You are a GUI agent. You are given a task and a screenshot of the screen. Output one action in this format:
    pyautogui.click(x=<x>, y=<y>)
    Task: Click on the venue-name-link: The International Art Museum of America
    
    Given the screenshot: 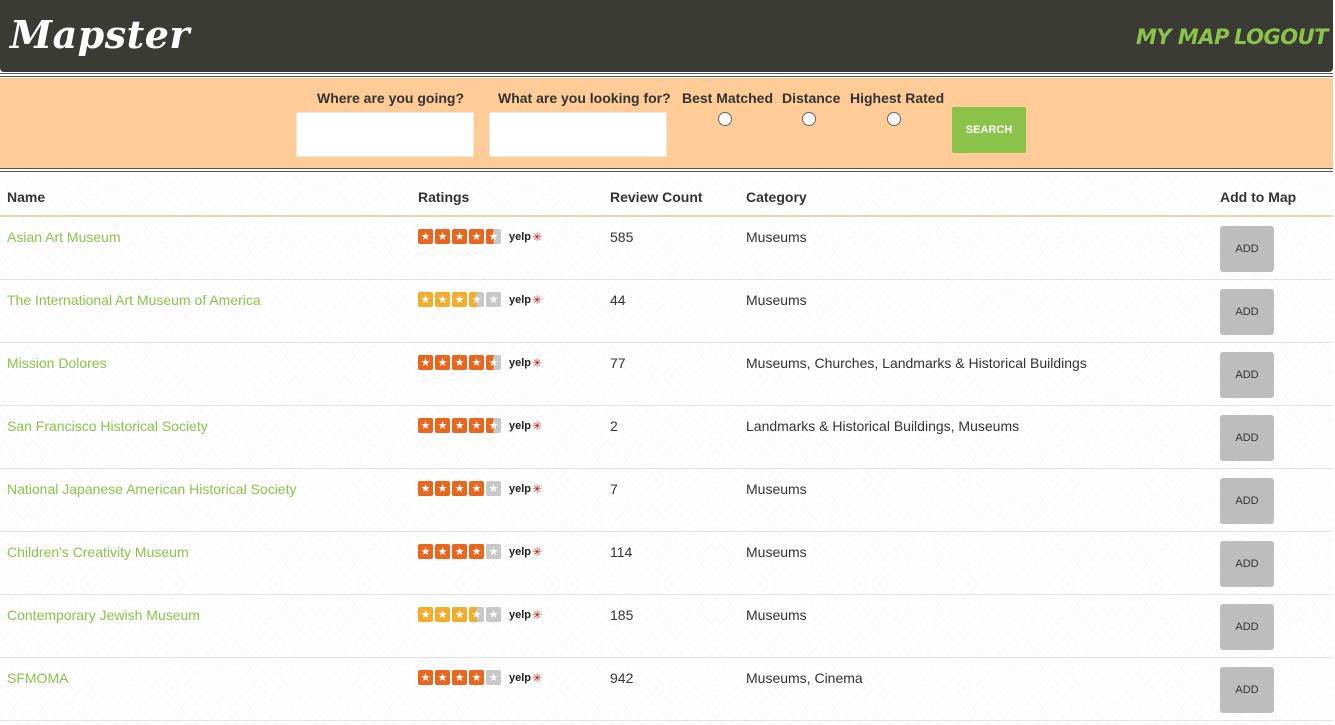 What is the action you would take?
    pyautogui.click(x=134, y=300)
    